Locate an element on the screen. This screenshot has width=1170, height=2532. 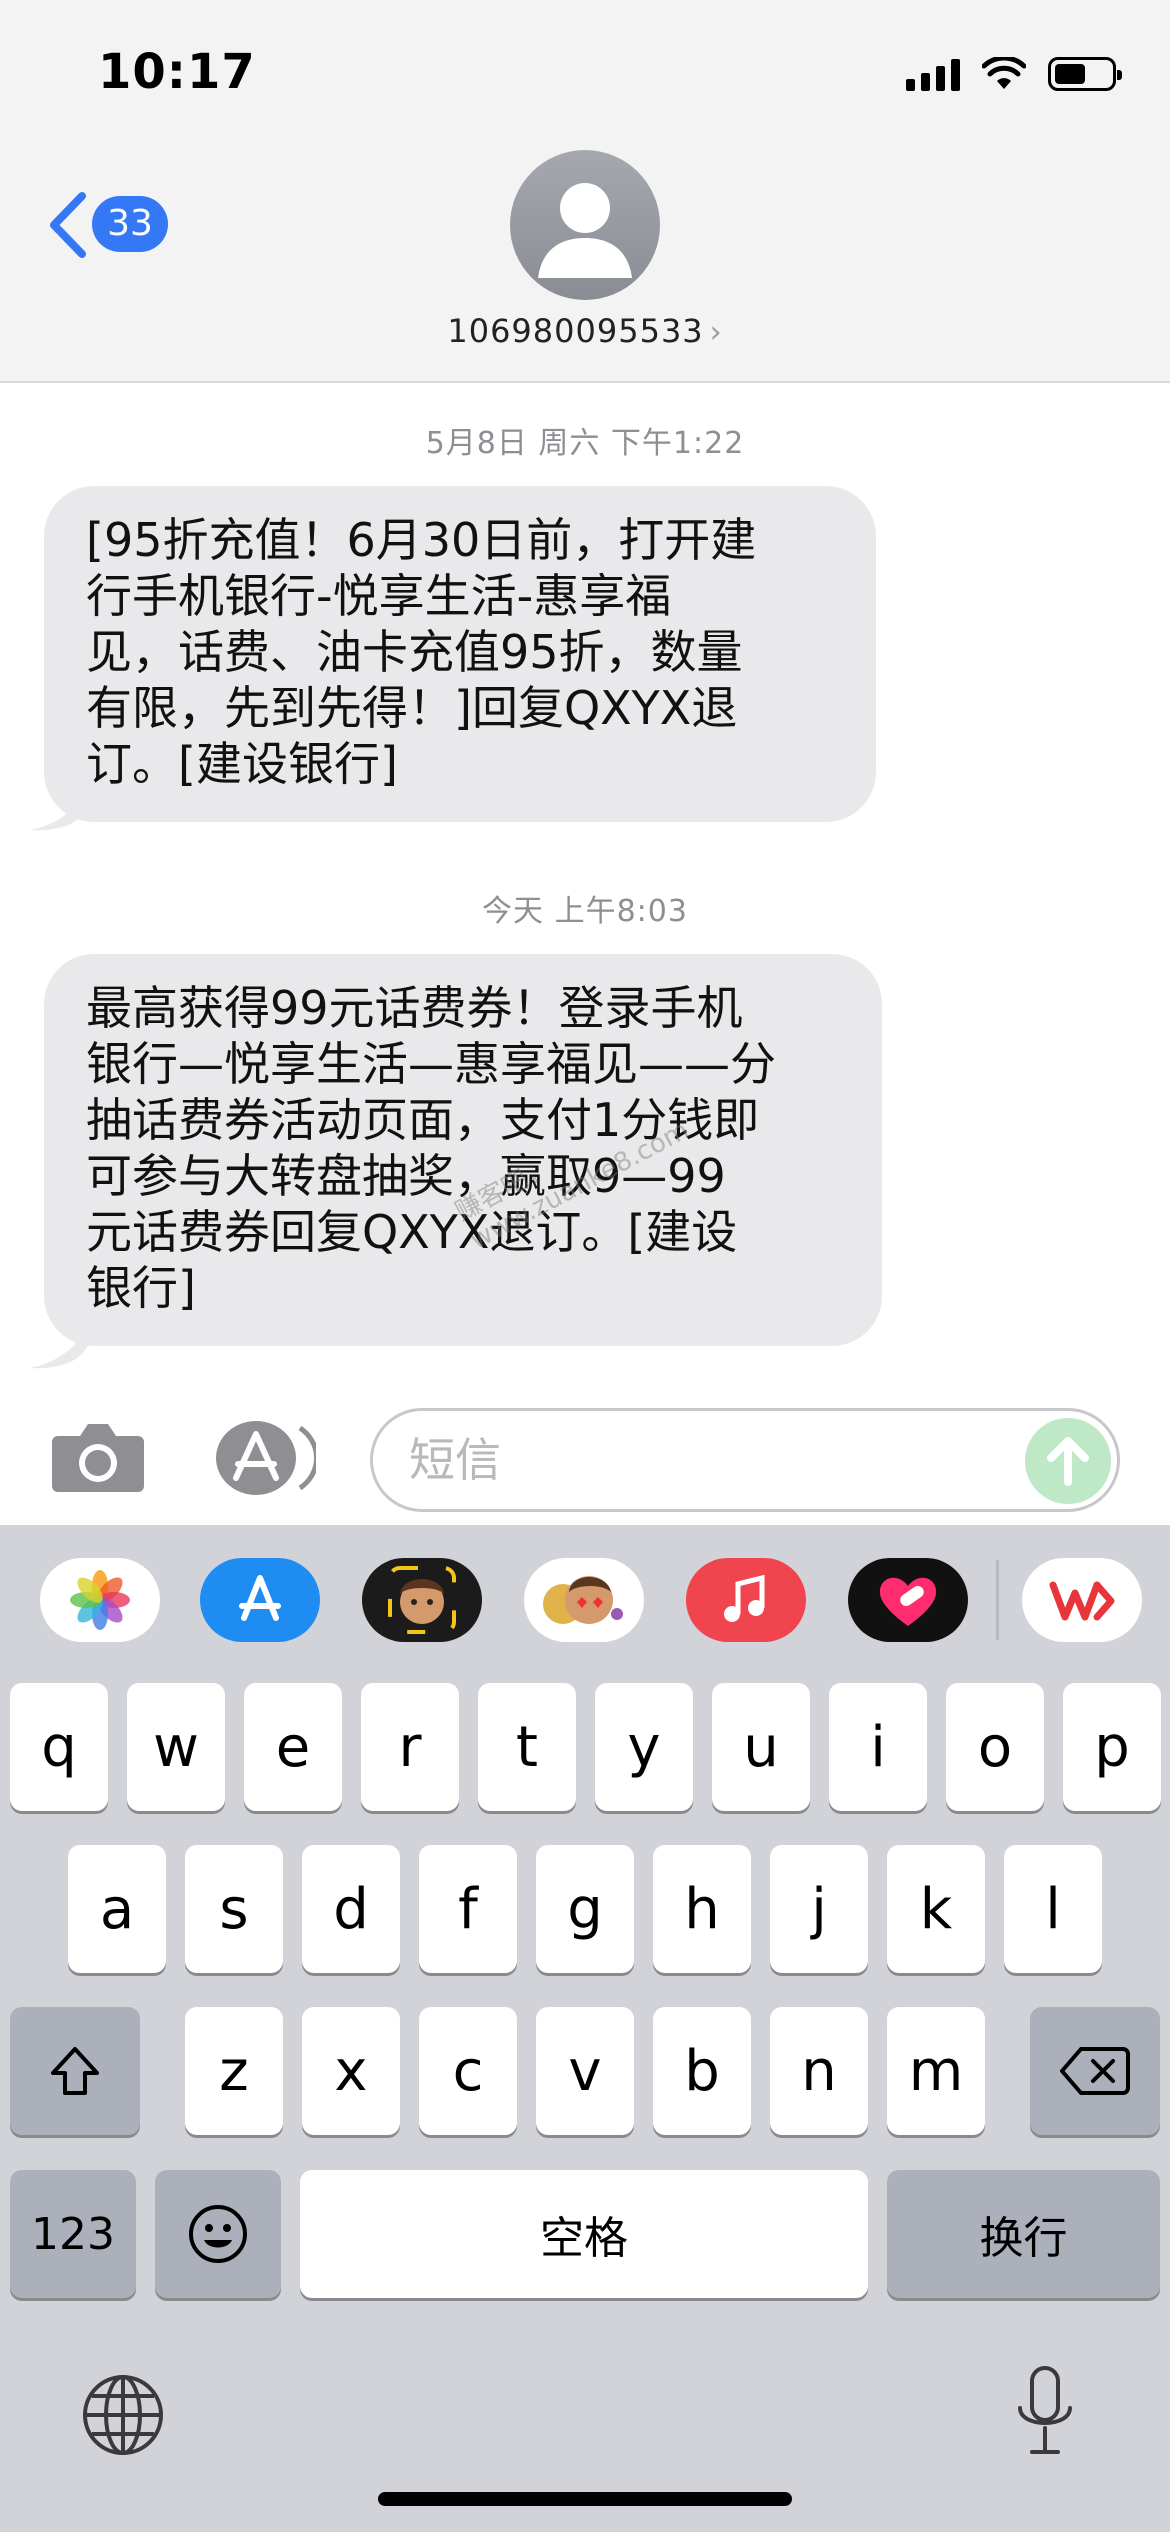
drawer-separator is located at coordinates (997, 1600).